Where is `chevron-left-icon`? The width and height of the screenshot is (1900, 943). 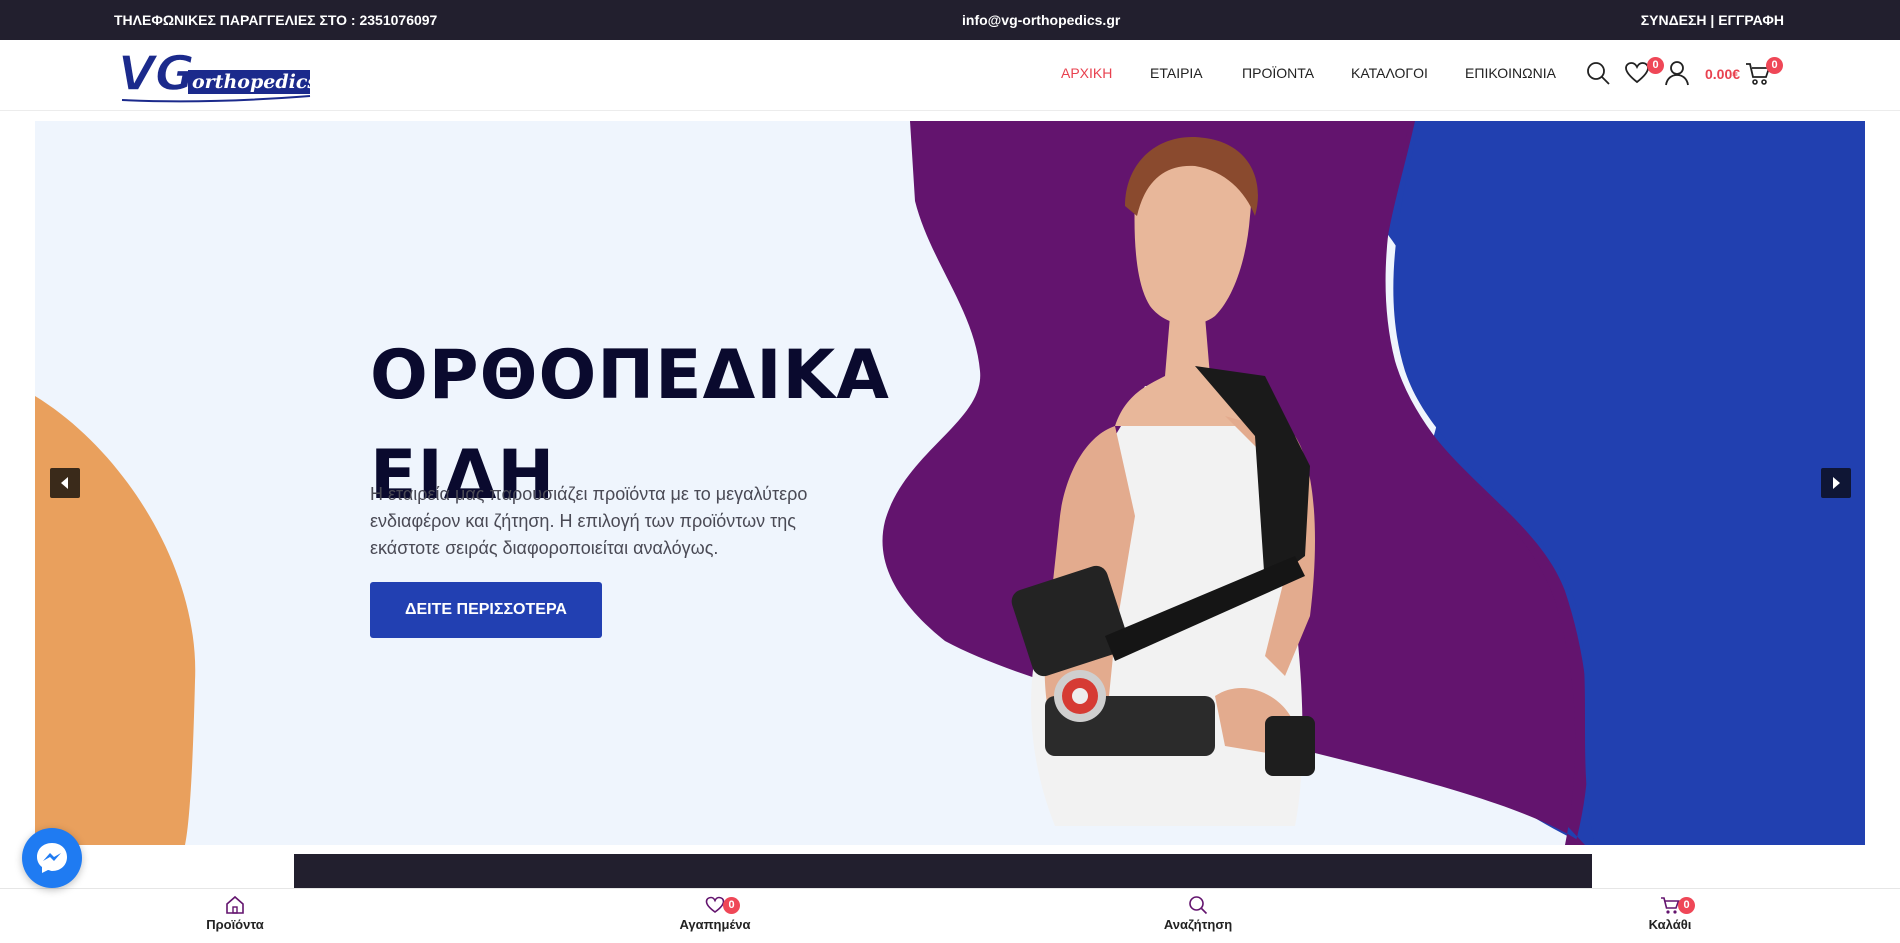 chevron-left-icon is located at coordinates (64, 483).